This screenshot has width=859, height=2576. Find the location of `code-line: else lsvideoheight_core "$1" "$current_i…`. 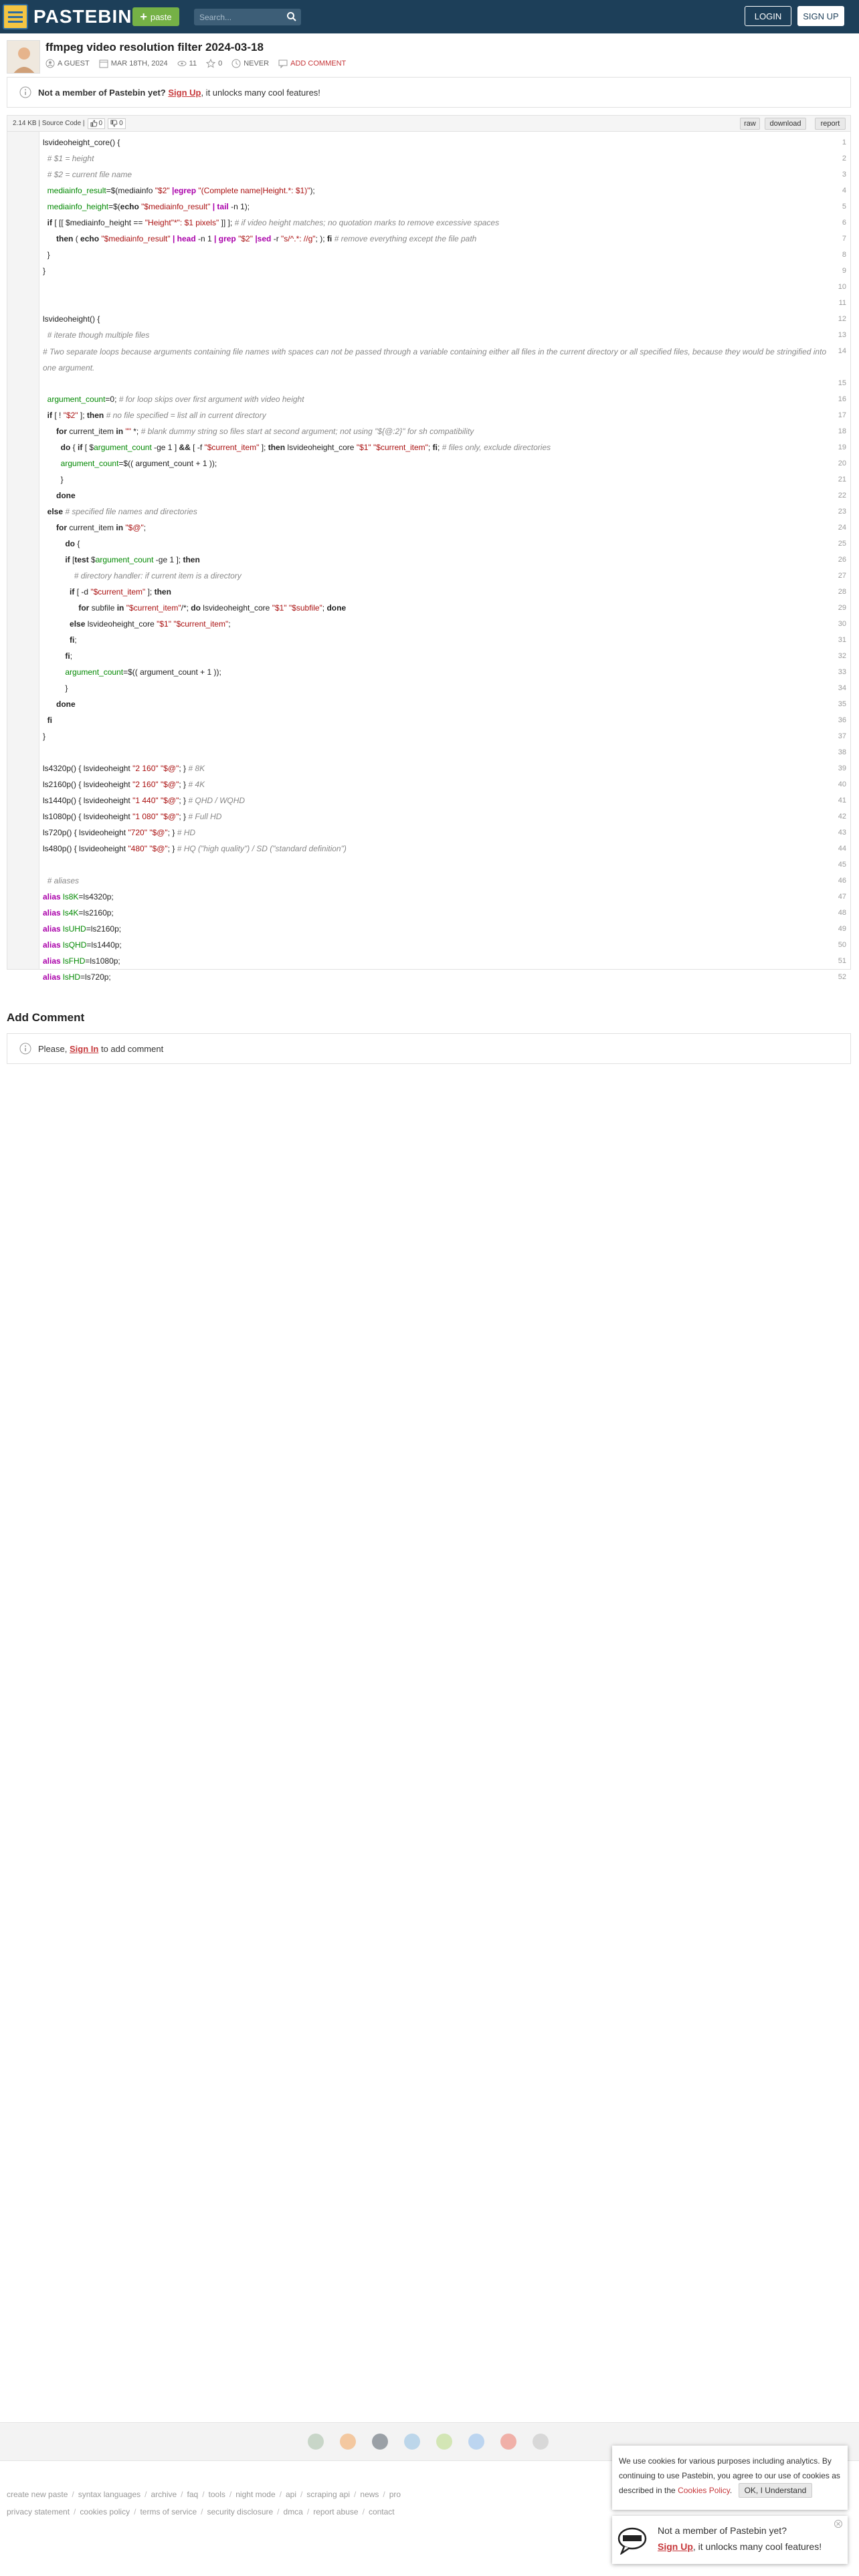

code-line: else lsvideoheight_core "$1" "$current_i… is located at coordinates (151, 624).